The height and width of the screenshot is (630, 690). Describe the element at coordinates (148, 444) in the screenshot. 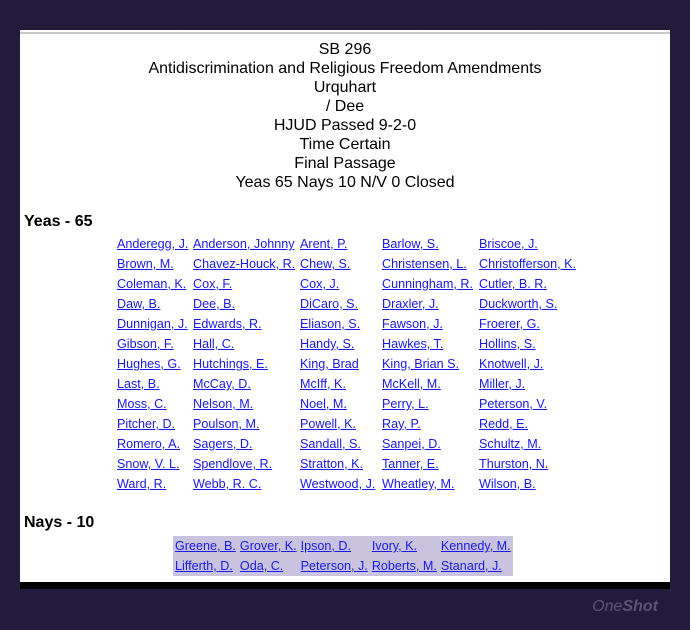

I see `legislator-link: Romero, A.` at that location.